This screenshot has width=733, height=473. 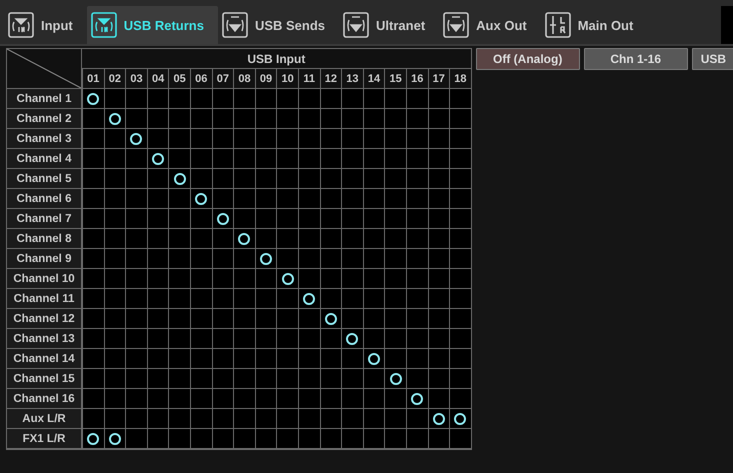 What do you see at coordinates (279, 25) in the screenshot?
I see `tab: USB Sends` at bounding box center [279, 25].